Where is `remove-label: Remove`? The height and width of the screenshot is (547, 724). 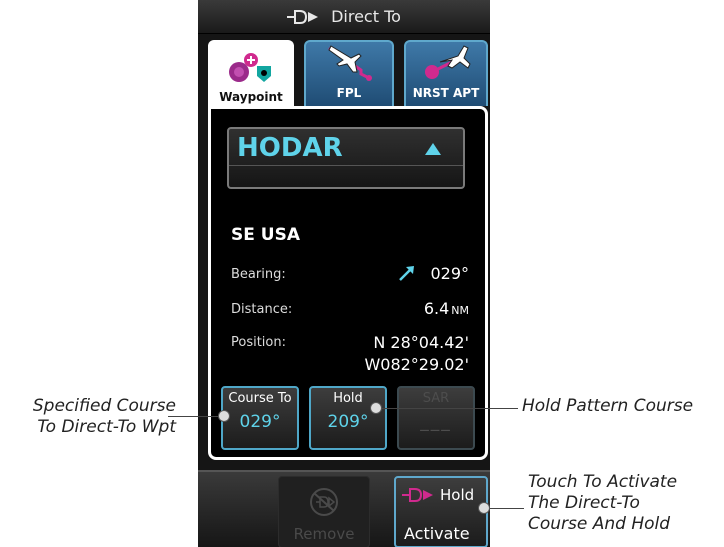
remove-label: Remove is located at coordinates (324, 534).